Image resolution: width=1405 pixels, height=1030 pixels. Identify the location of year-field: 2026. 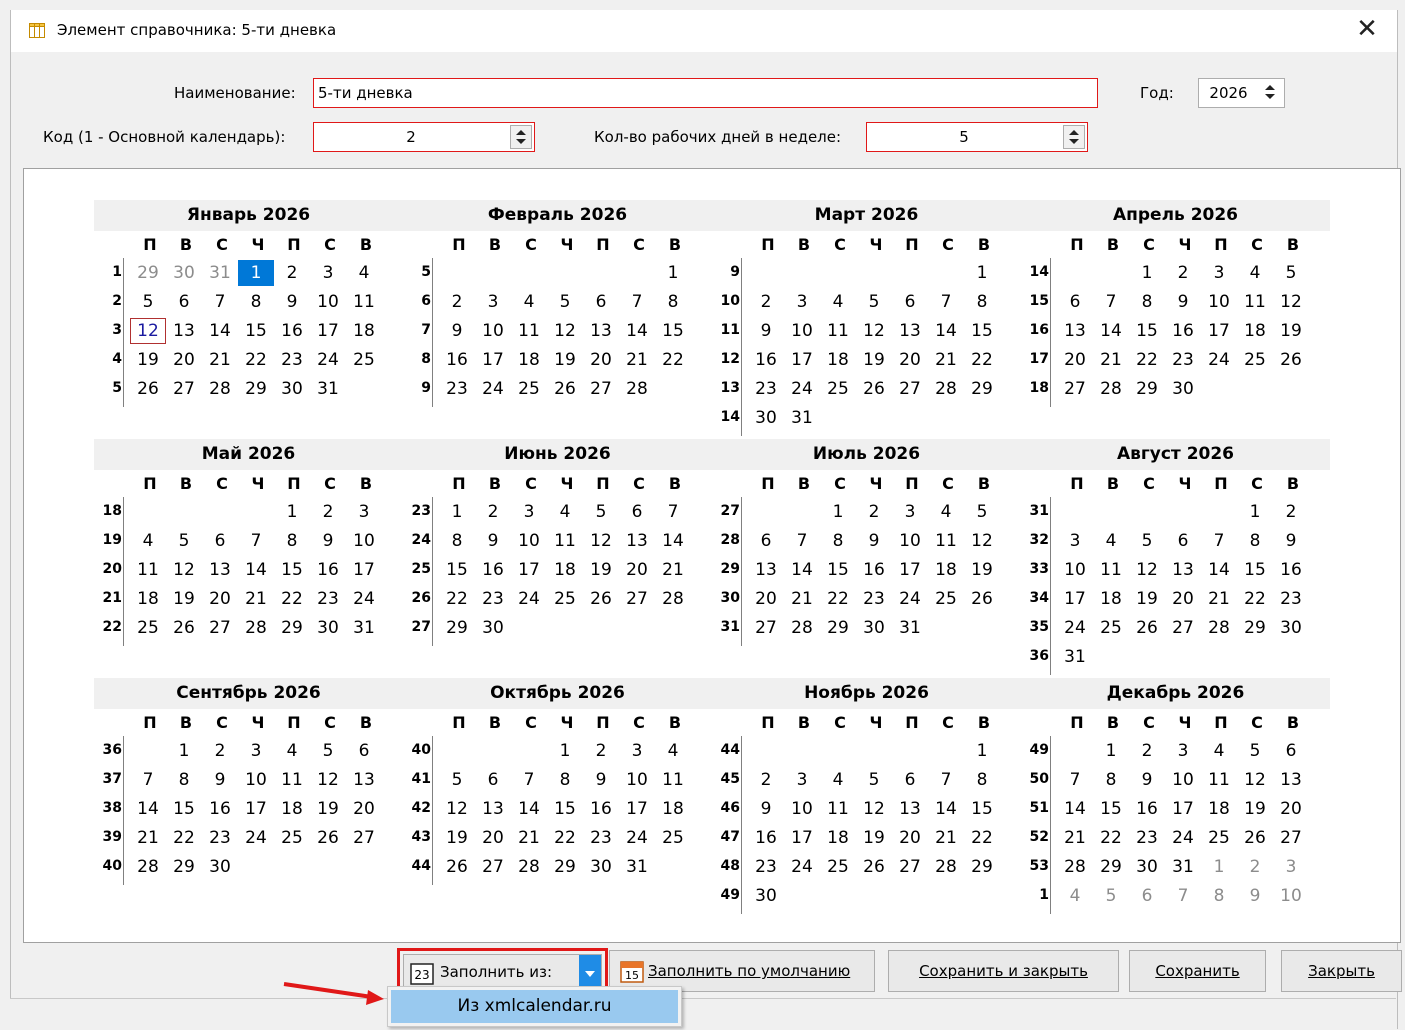
(1241, 93).